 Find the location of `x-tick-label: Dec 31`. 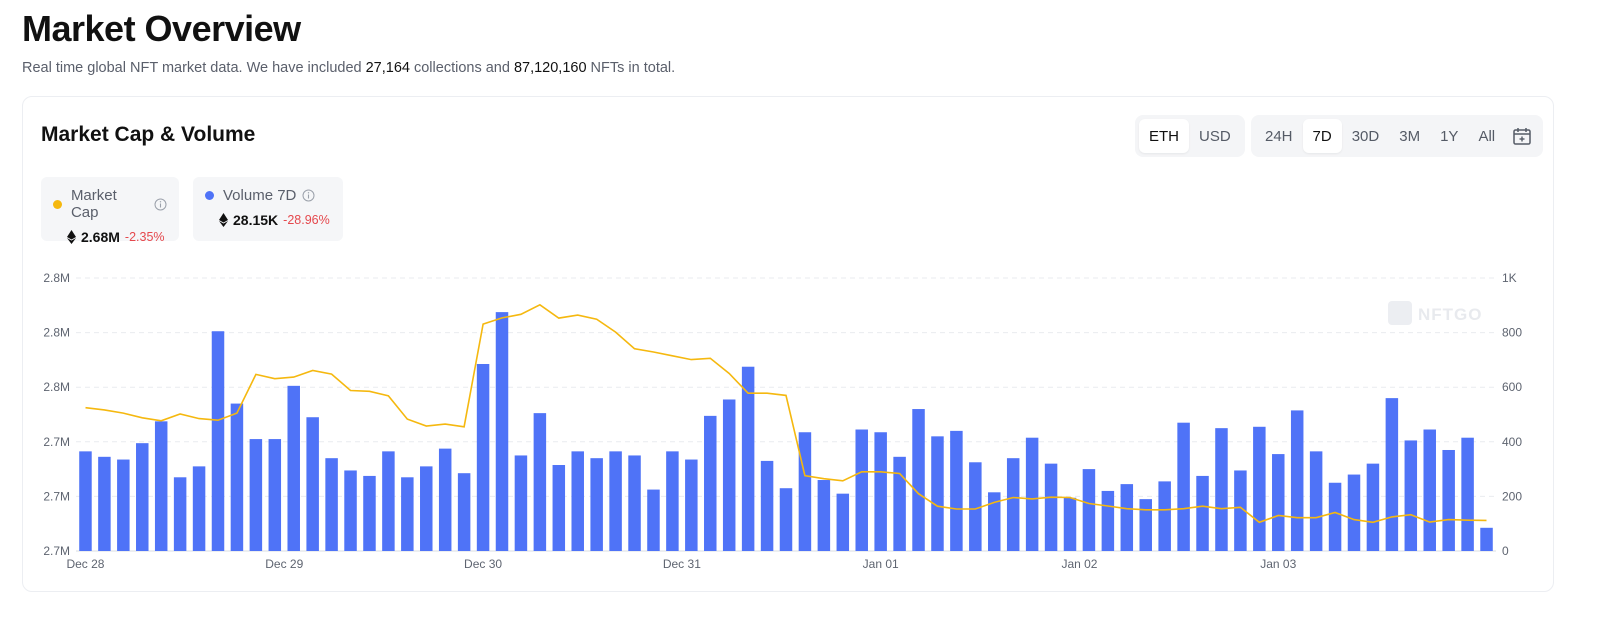

x-tick-label: Dec 31 is located at coordinates (682, 564).